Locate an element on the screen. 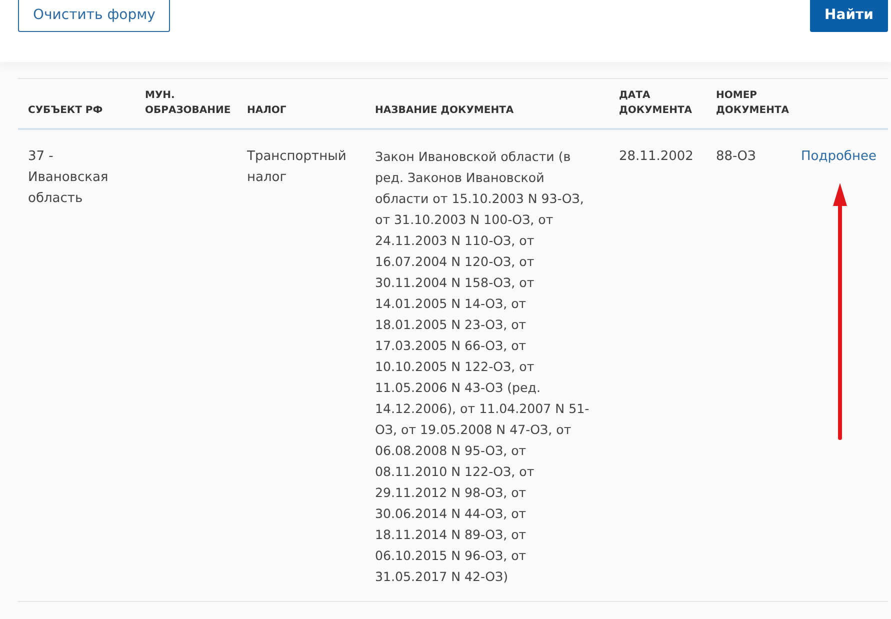 The height and width of the screenshot is (619, 891). column-header: НАЗВАНИЕ ДОКУМЕНТА is located at coordinates (444, 110).